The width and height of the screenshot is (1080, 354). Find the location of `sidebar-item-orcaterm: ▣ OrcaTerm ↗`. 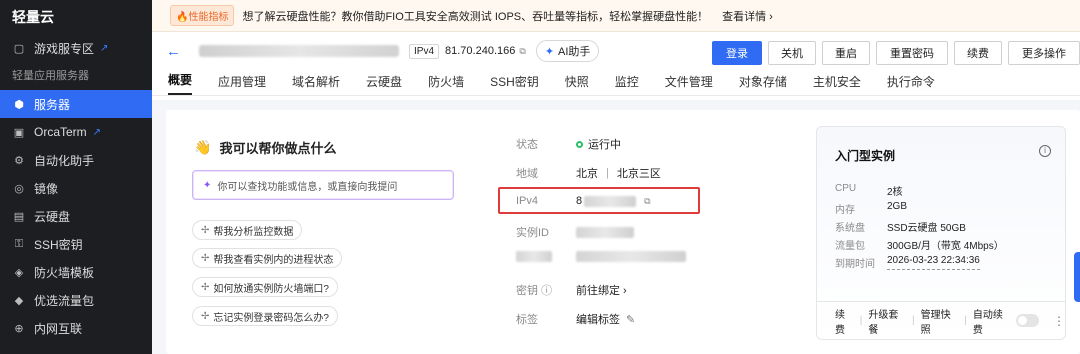

sidebar-item-orcaterm: ▣ OrcaTerm ↗ is located at coordinates (76, 132).